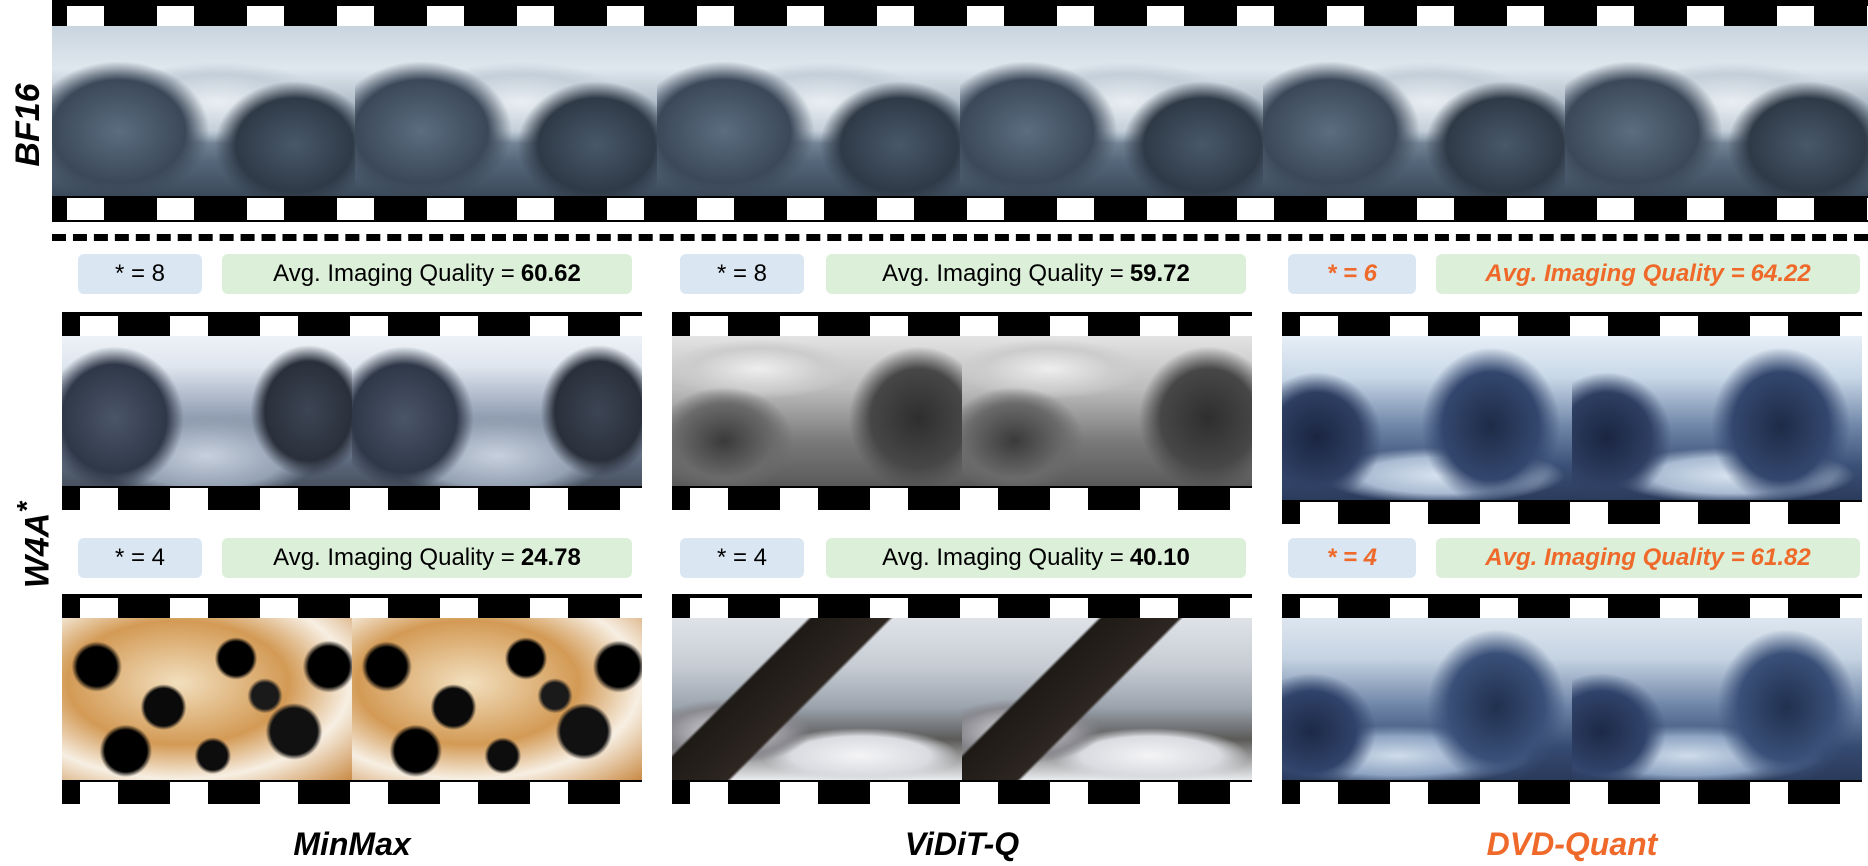  Describe the element at coordinates (37, 550) in the screenshot. I see `row-label-w4a-prefix: W4A` at that location.